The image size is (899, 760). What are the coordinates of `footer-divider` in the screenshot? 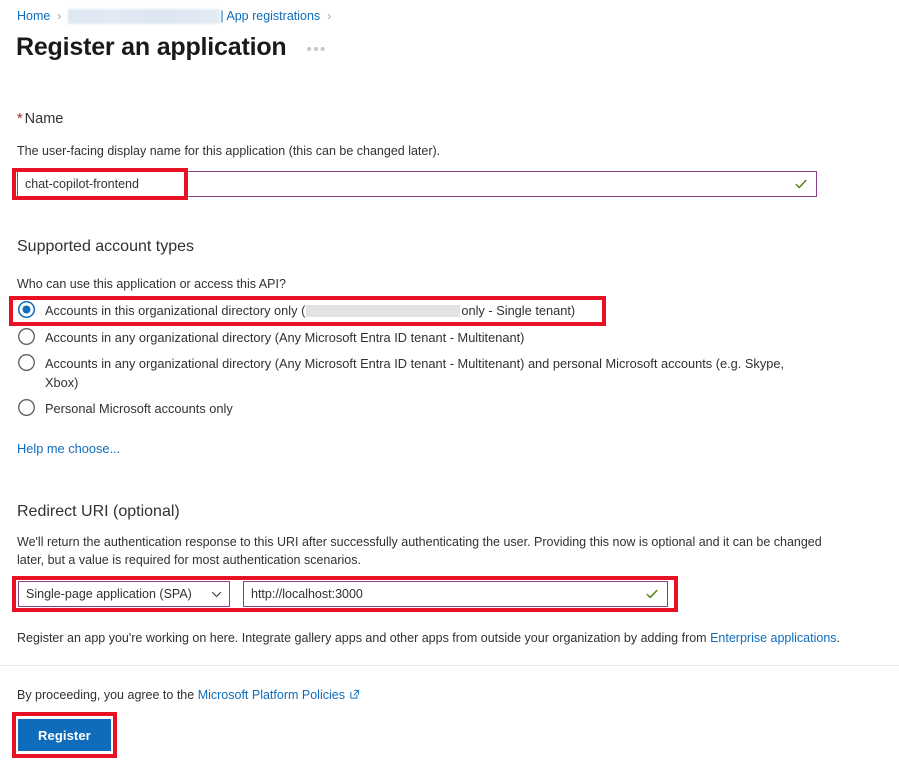 It's located at (449, 665).